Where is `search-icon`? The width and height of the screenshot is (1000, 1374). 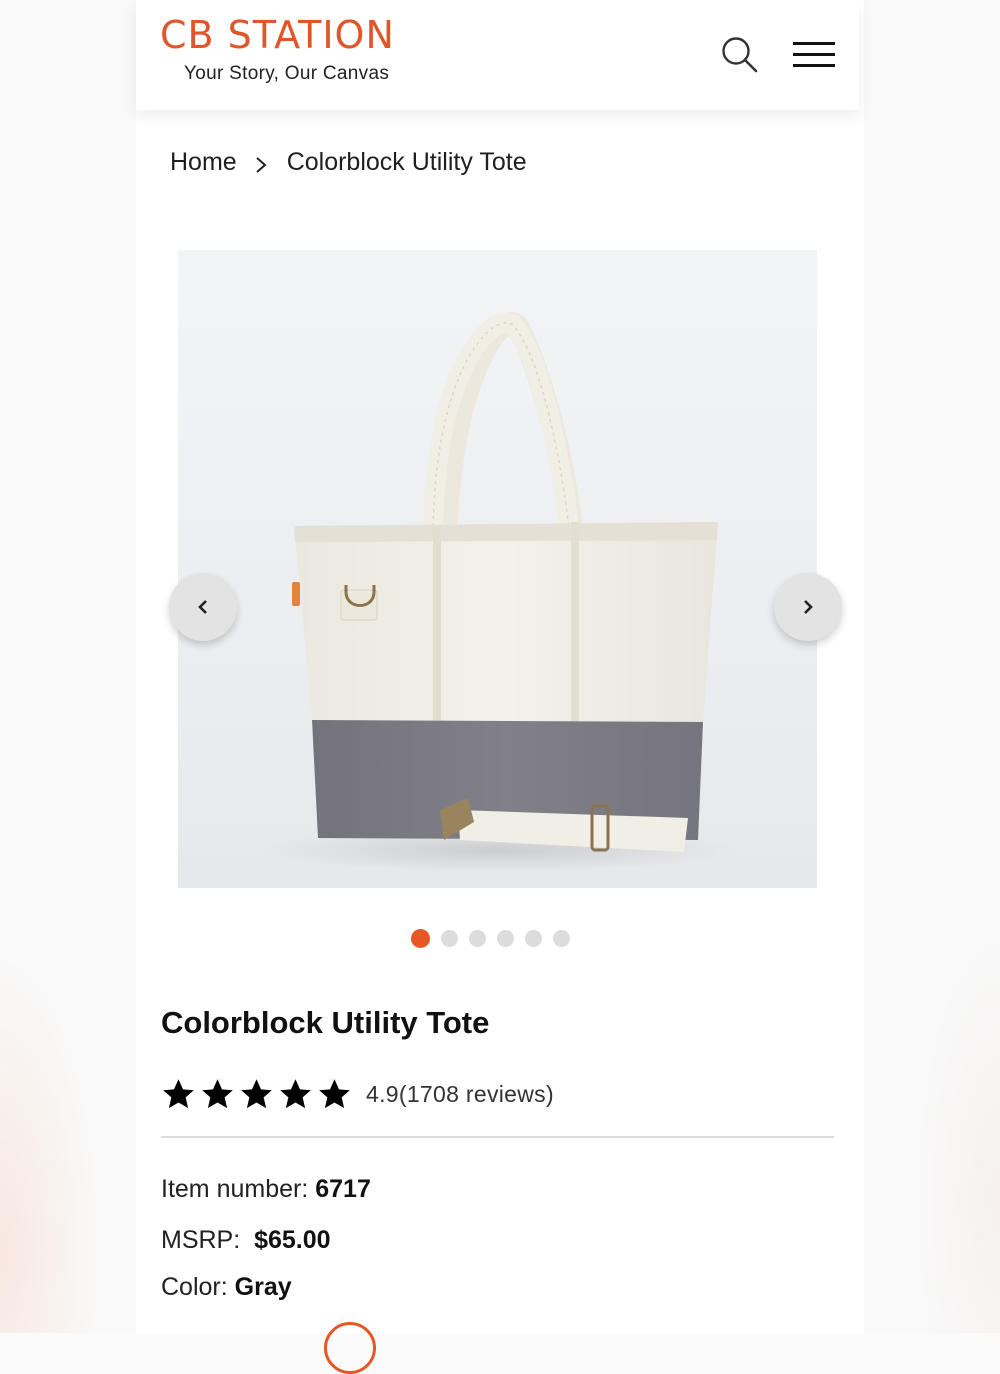
search-icon is located at coordinates (740, 55).